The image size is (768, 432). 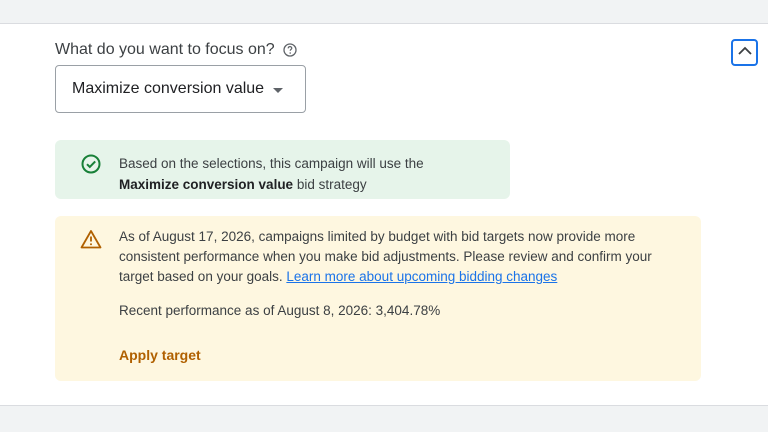 What do you see at coordinates (384, 12) in the screenshot?
I see `top-divider-strip` at bounding box center [384, 12].